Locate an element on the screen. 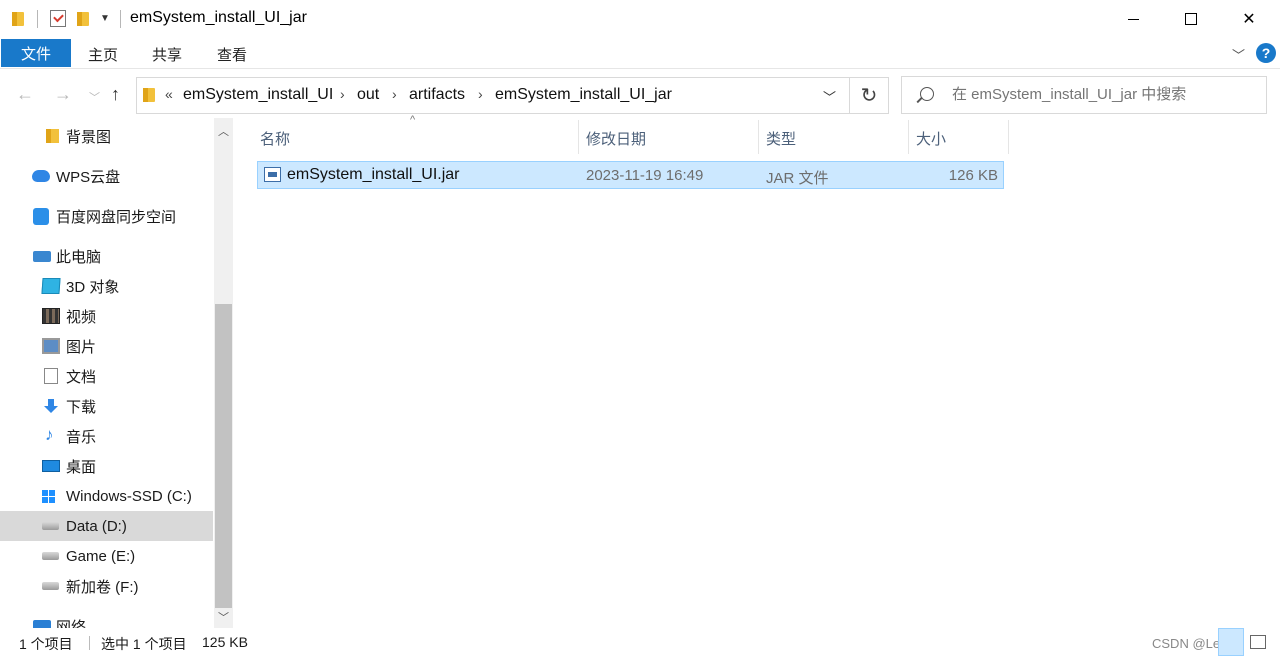 Image resolution: width=1280 pixels, height=658 pixels. nav-item-drive-f: 新加卷 (F:) is located at coordinates (106, 586).